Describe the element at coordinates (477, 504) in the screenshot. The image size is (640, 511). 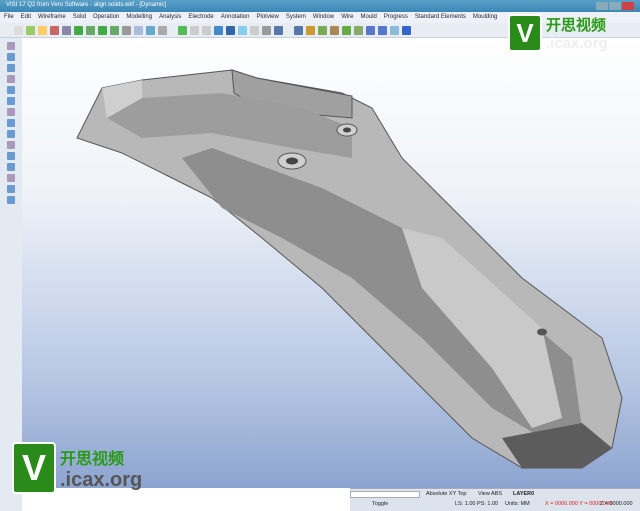
I see `scale-label: LS: 1.00 PS: 1.00` at that location.